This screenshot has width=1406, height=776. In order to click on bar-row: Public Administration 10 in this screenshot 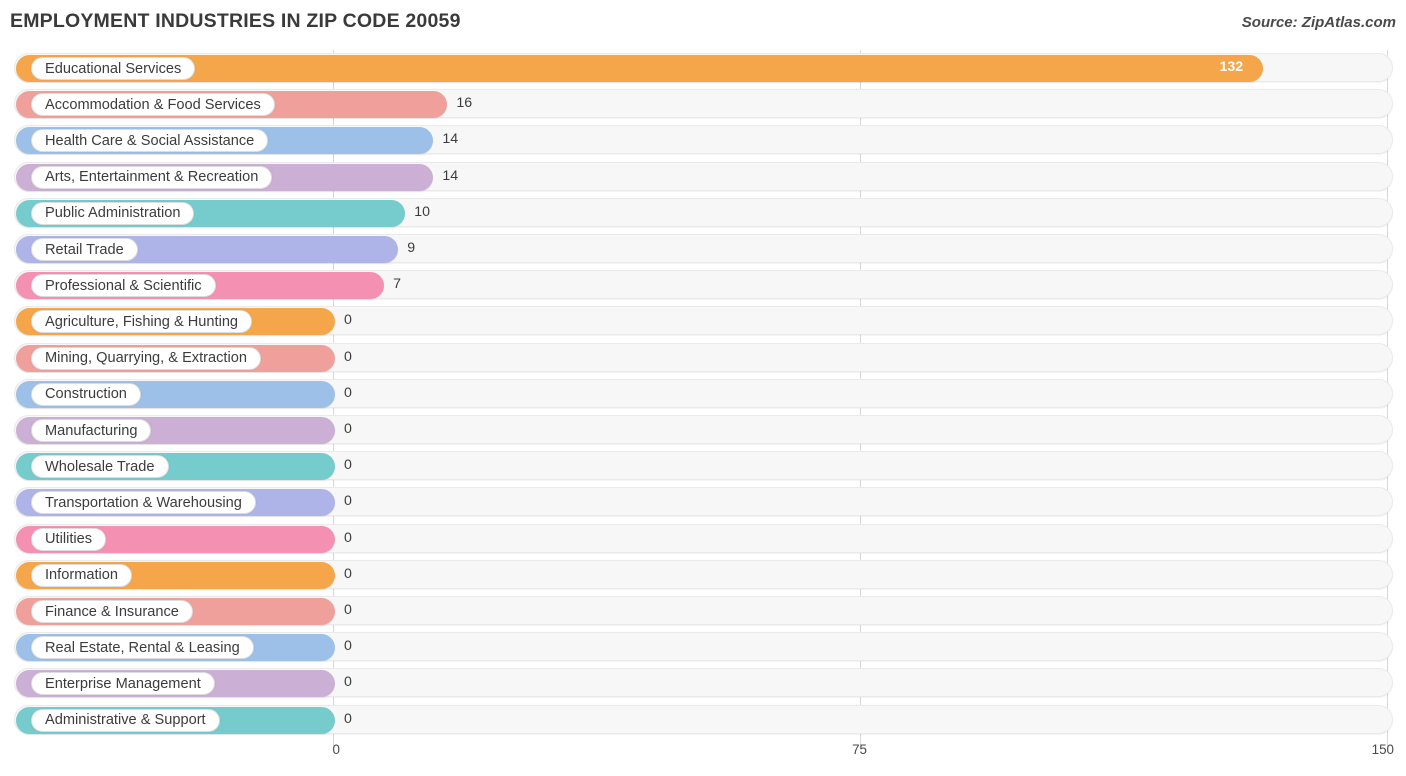, I will do `click(703, 212)`.